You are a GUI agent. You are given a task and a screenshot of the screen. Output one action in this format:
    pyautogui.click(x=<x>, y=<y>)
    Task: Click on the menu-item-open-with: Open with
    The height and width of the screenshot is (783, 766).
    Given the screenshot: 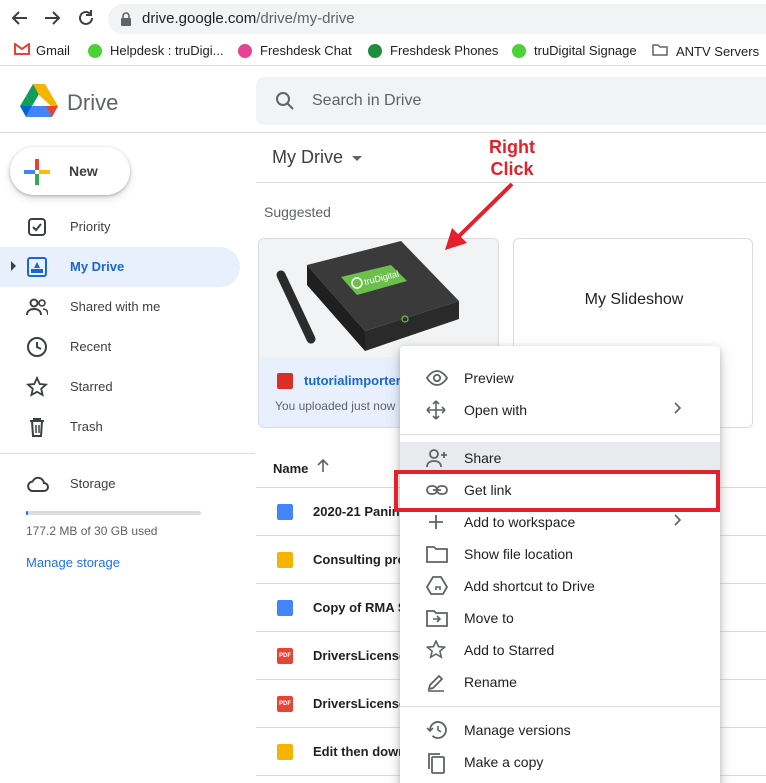 What is the action you would take?
    pyautogui.click(x=560, y=410)
    